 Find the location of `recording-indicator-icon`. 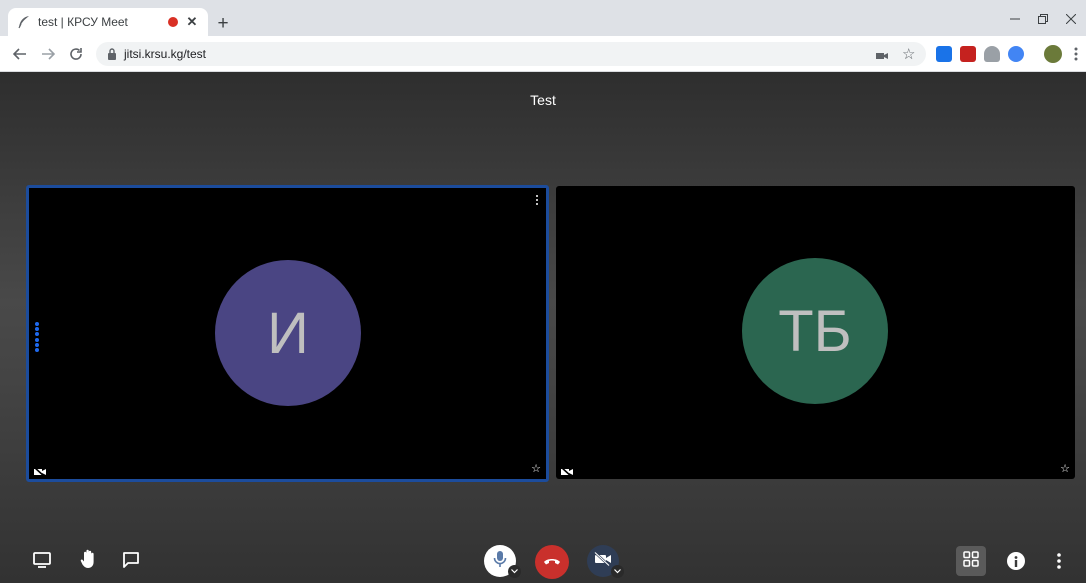

recording-indicator-icon is located at coordinates (173, 22).